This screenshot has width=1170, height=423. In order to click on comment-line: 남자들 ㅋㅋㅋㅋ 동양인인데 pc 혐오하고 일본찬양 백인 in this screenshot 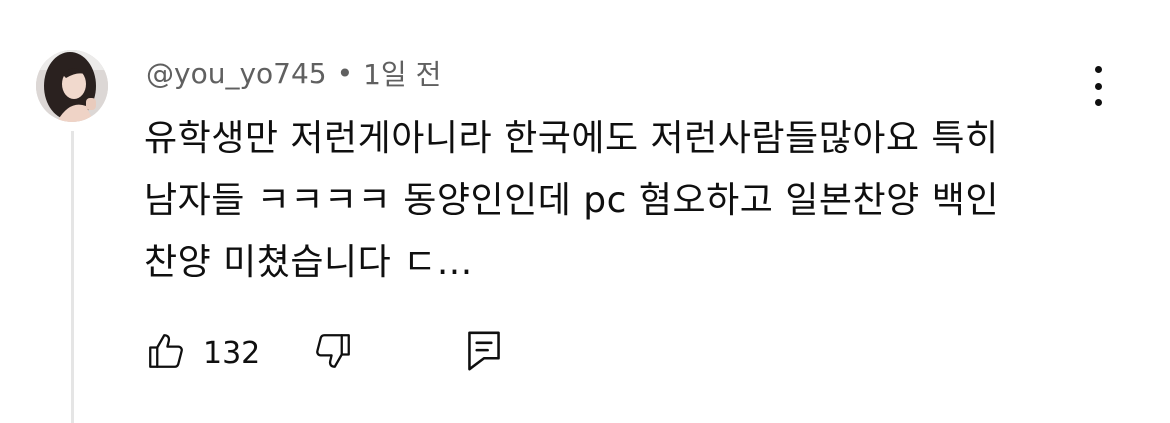, I will do `click(571, 200)`.